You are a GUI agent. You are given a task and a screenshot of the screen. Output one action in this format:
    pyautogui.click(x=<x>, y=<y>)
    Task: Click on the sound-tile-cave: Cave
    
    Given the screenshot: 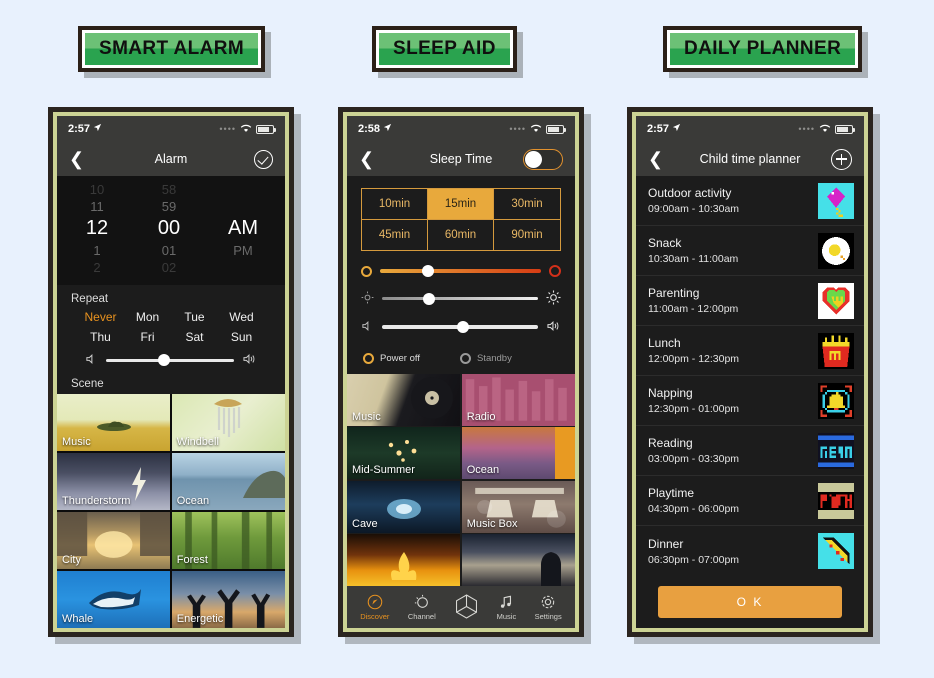 What is the action you would take?
    pyautogui.click(x=404, y=506)
    